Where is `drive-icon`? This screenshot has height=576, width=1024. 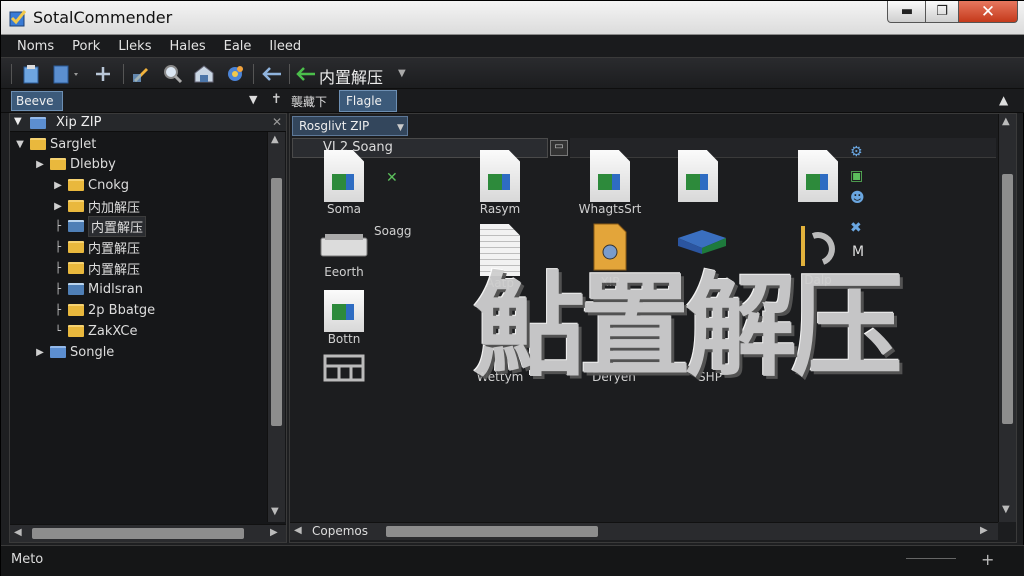 drive-icon is located at coordinates (344, 245).